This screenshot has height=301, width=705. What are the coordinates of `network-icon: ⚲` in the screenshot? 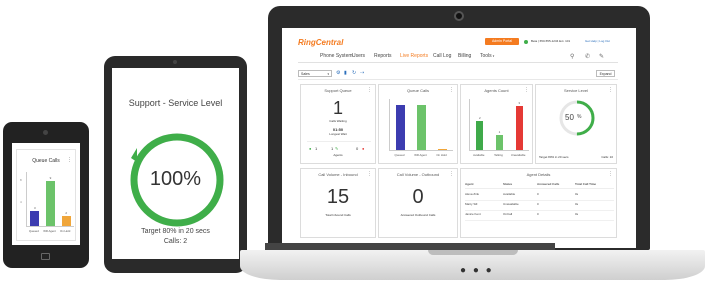 It's located at (572, 56).